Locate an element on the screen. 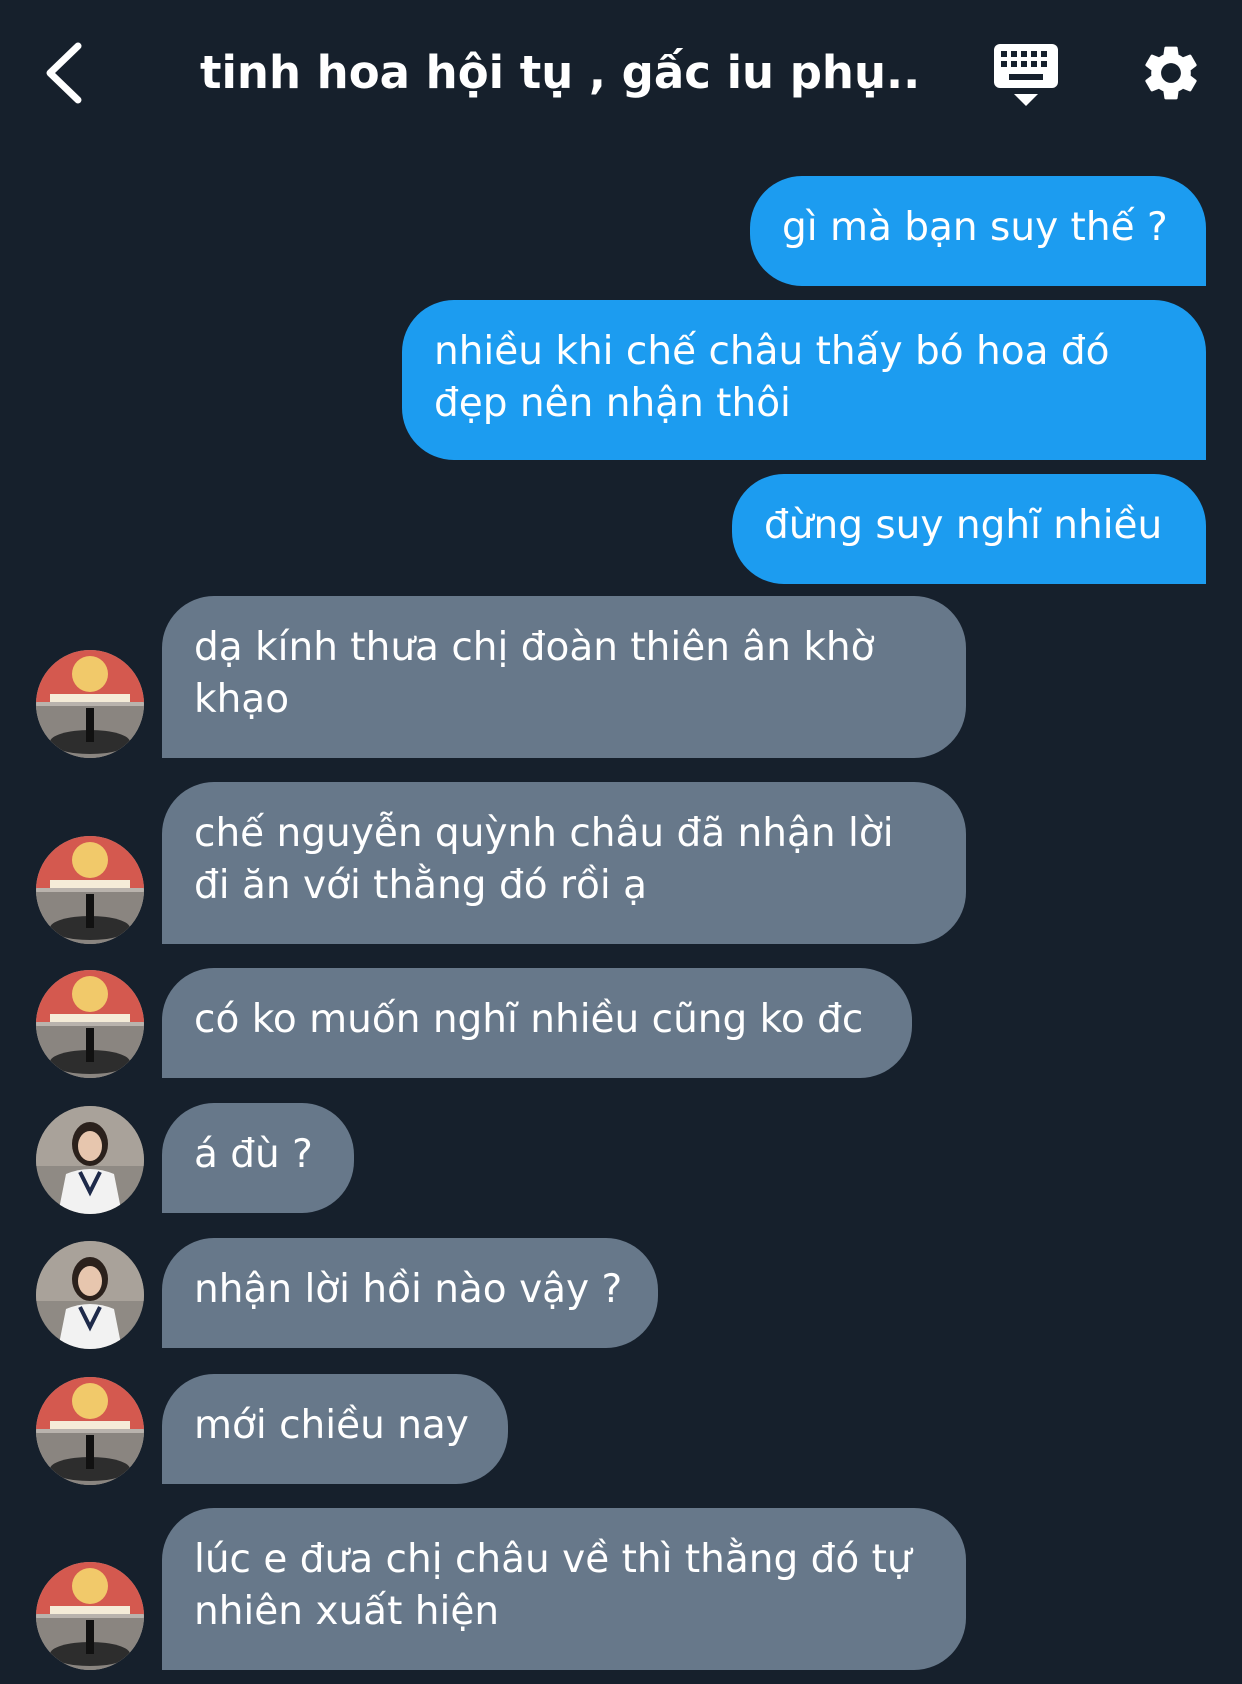 This screenshot has height=1684, width=1242. gear-icon is located at coordinates (1171, 73).